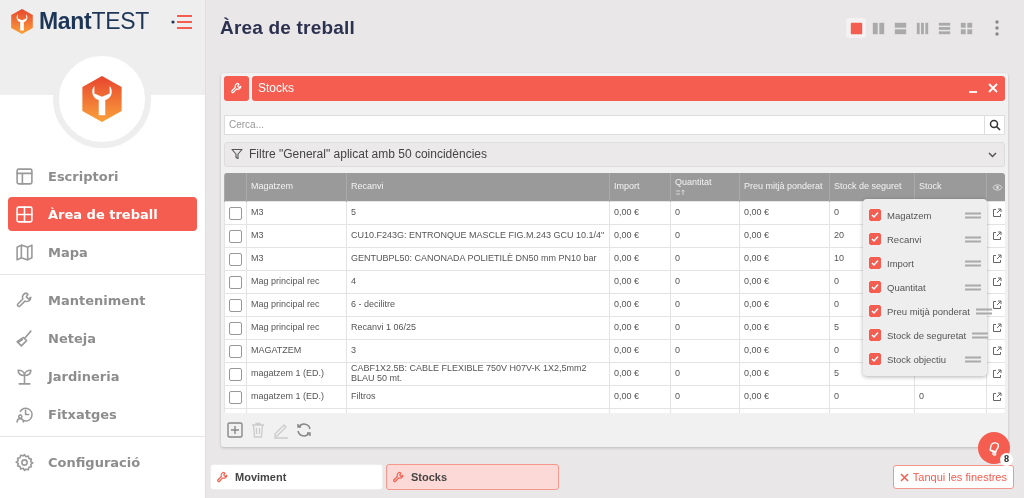 The height and width of the screenshot is (498, 1024). What do you see at coordinates (928, 311) in the screenshot?
I see `column-label: Preu mitjà ponderat` at bounding box center [928, 311].